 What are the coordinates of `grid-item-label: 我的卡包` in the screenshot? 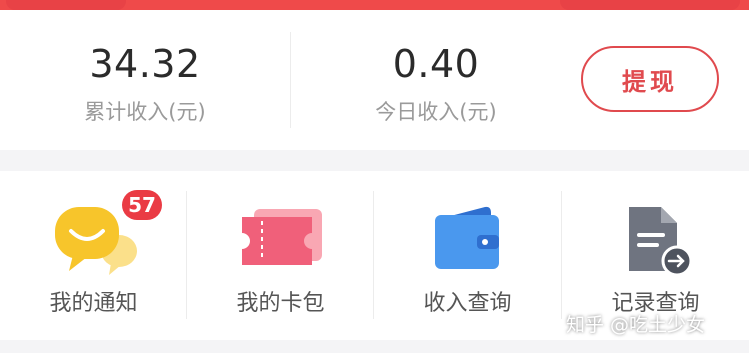 It's located at (280, 303).